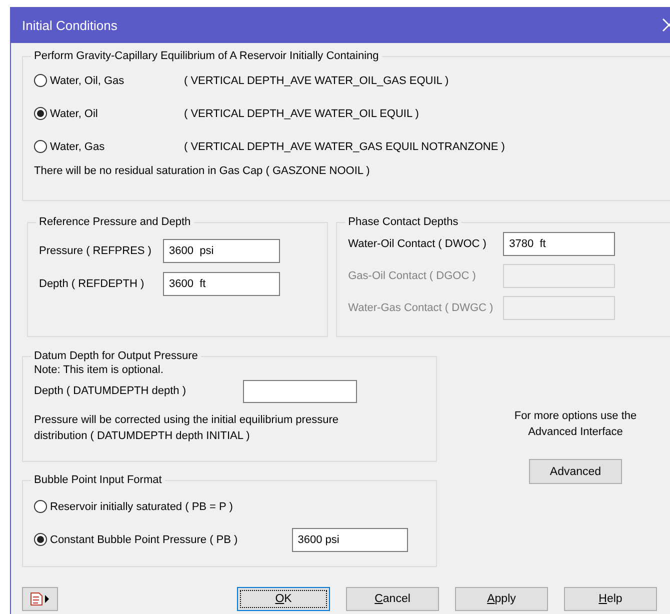 This screenshot has height=614, width=670. What do you see at coordinates (109, 113) in the screenshot?
I see `radio-option: Water, Oil` at bounding box center [109, 113].